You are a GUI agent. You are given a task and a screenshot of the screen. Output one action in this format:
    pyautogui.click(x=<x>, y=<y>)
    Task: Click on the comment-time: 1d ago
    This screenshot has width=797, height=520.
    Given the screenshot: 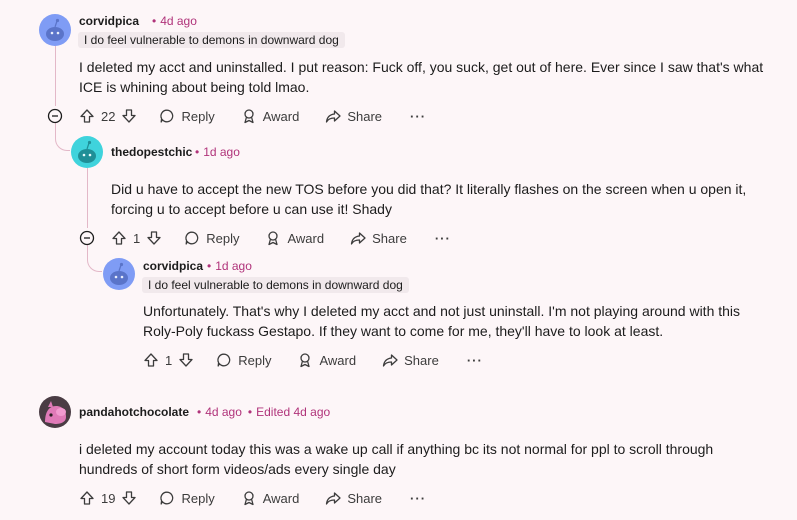 What is the action you would take?
    pyautogui.click(x=233, y=266)
    